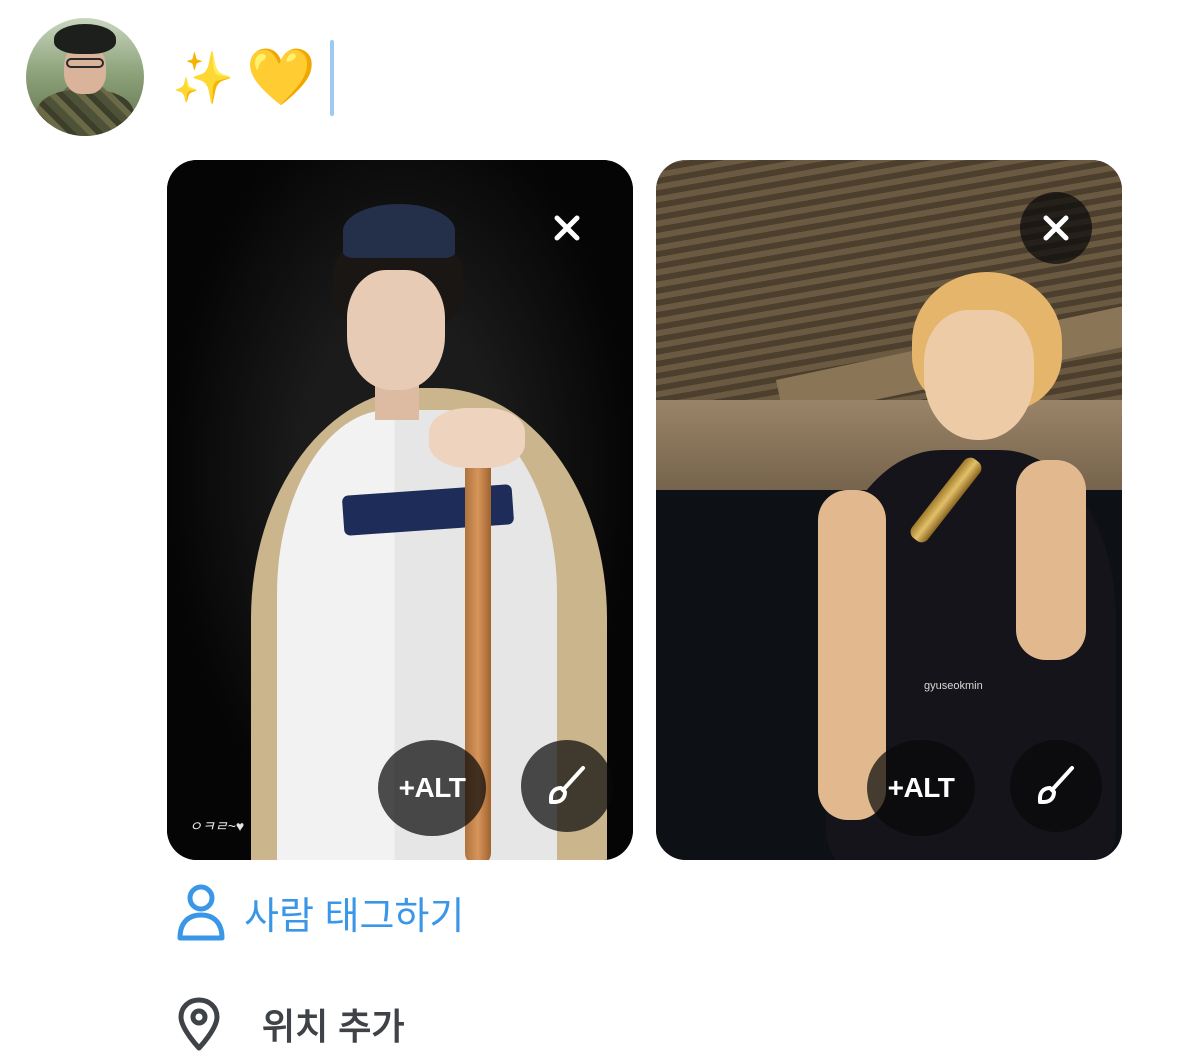  I want to click on photo-1-watermark: ㅇㅋㄹ~♥, so click(217, 826).